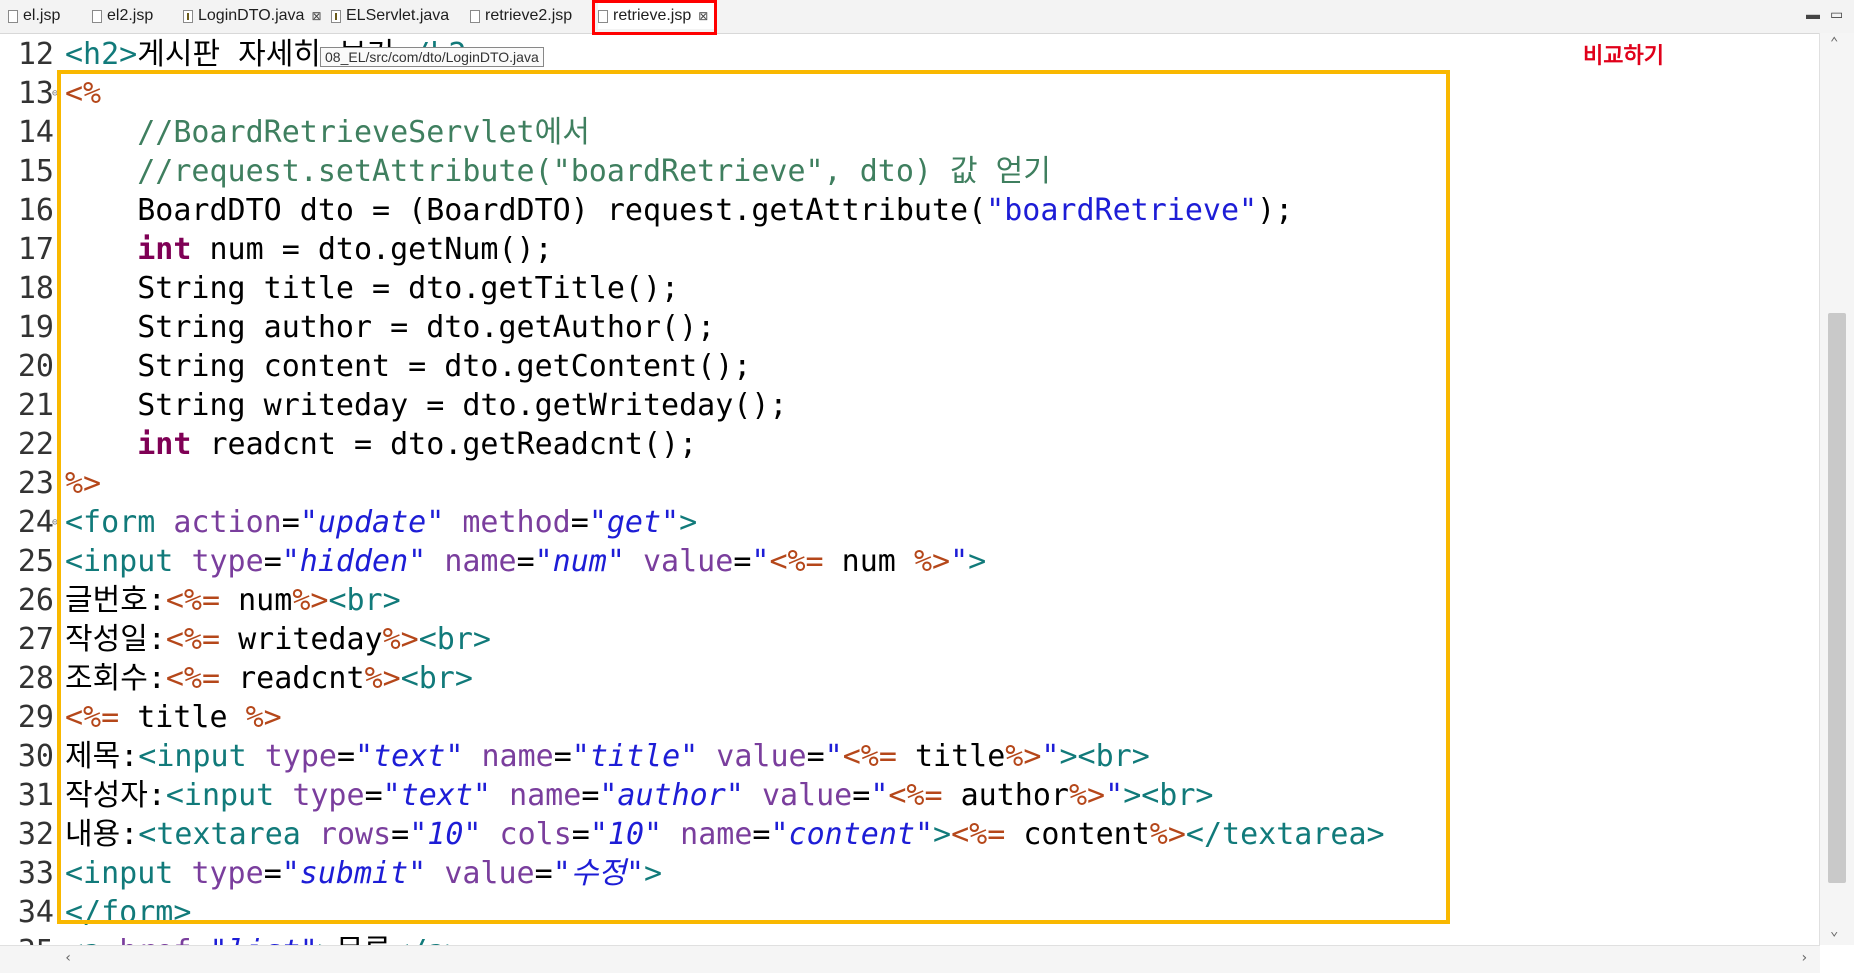 The height and width of the screenshot is (973, 1854). I want to click on file-path-tooltip: 08_EL/src/com/dto/LoginDTO.java, so click(432, 57).